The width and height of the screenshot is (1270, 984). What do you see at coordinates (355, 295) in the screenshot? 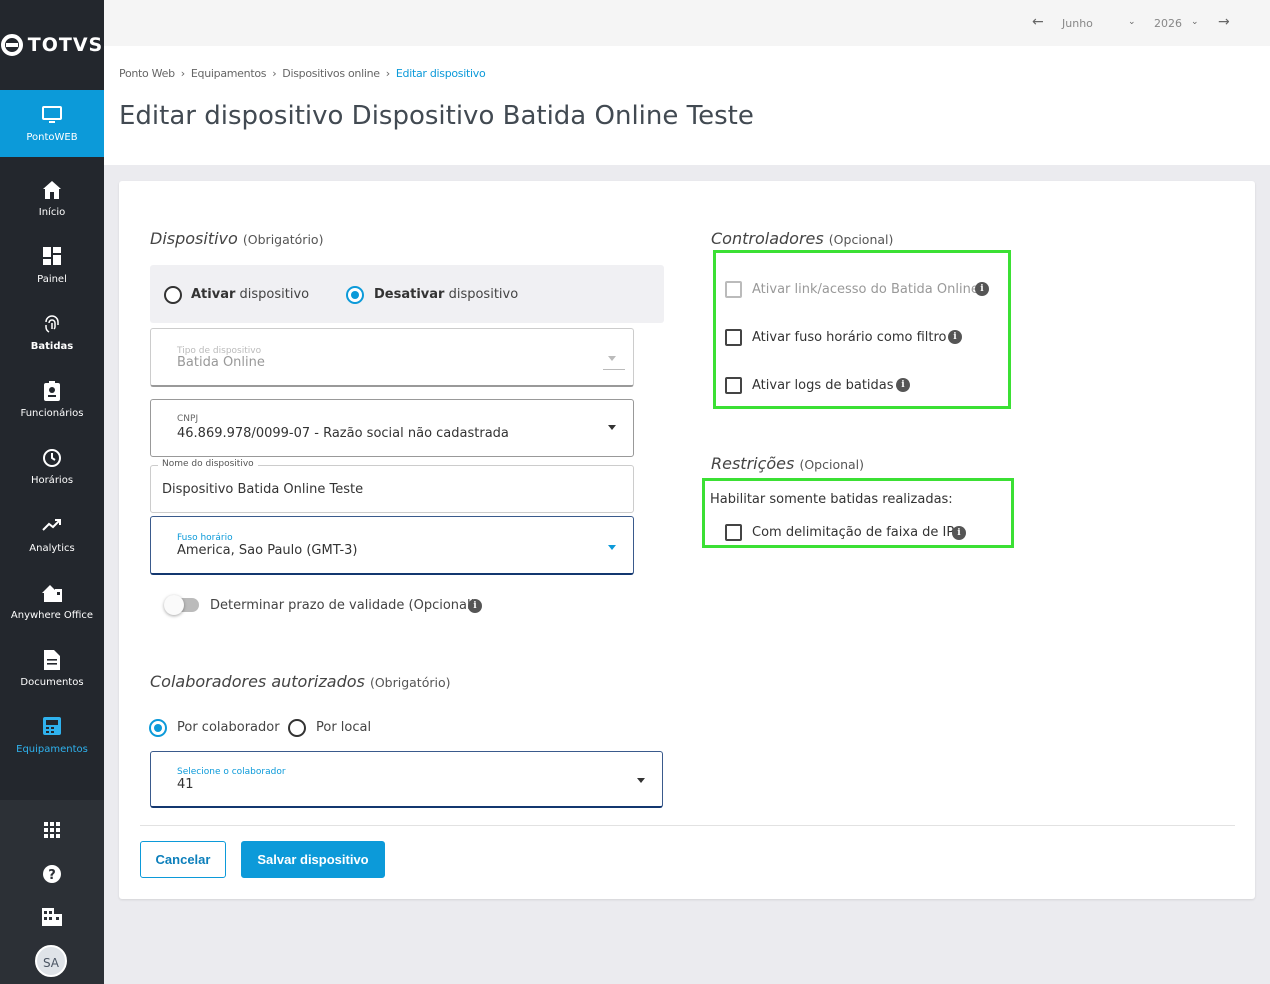
I see `deactivate-radio` at bounding box center [355, 295].